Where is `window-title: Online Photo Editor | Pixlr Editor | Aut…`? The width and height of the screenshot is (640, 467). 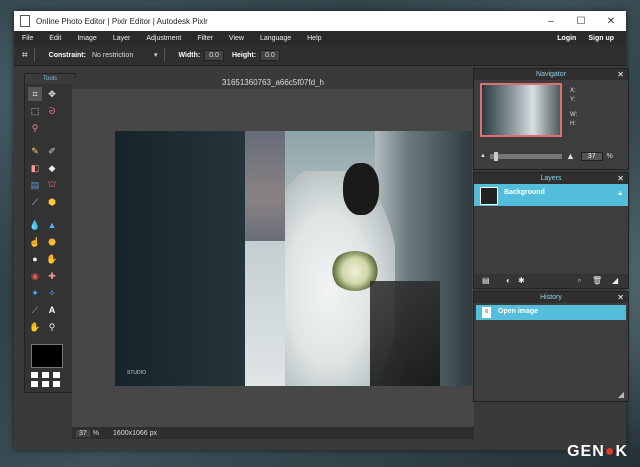 window-title: Online Photo Editor | Pixlr Editor | Aut… is located at coordinates (122, 21).